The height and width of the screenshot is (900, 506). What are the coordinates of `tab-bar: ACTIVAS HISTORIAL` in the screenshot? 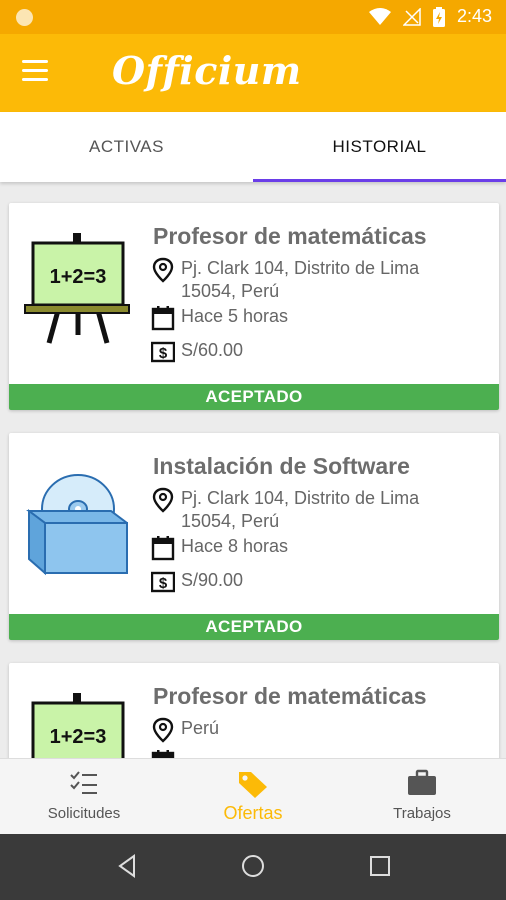 It's located at (253, 147).